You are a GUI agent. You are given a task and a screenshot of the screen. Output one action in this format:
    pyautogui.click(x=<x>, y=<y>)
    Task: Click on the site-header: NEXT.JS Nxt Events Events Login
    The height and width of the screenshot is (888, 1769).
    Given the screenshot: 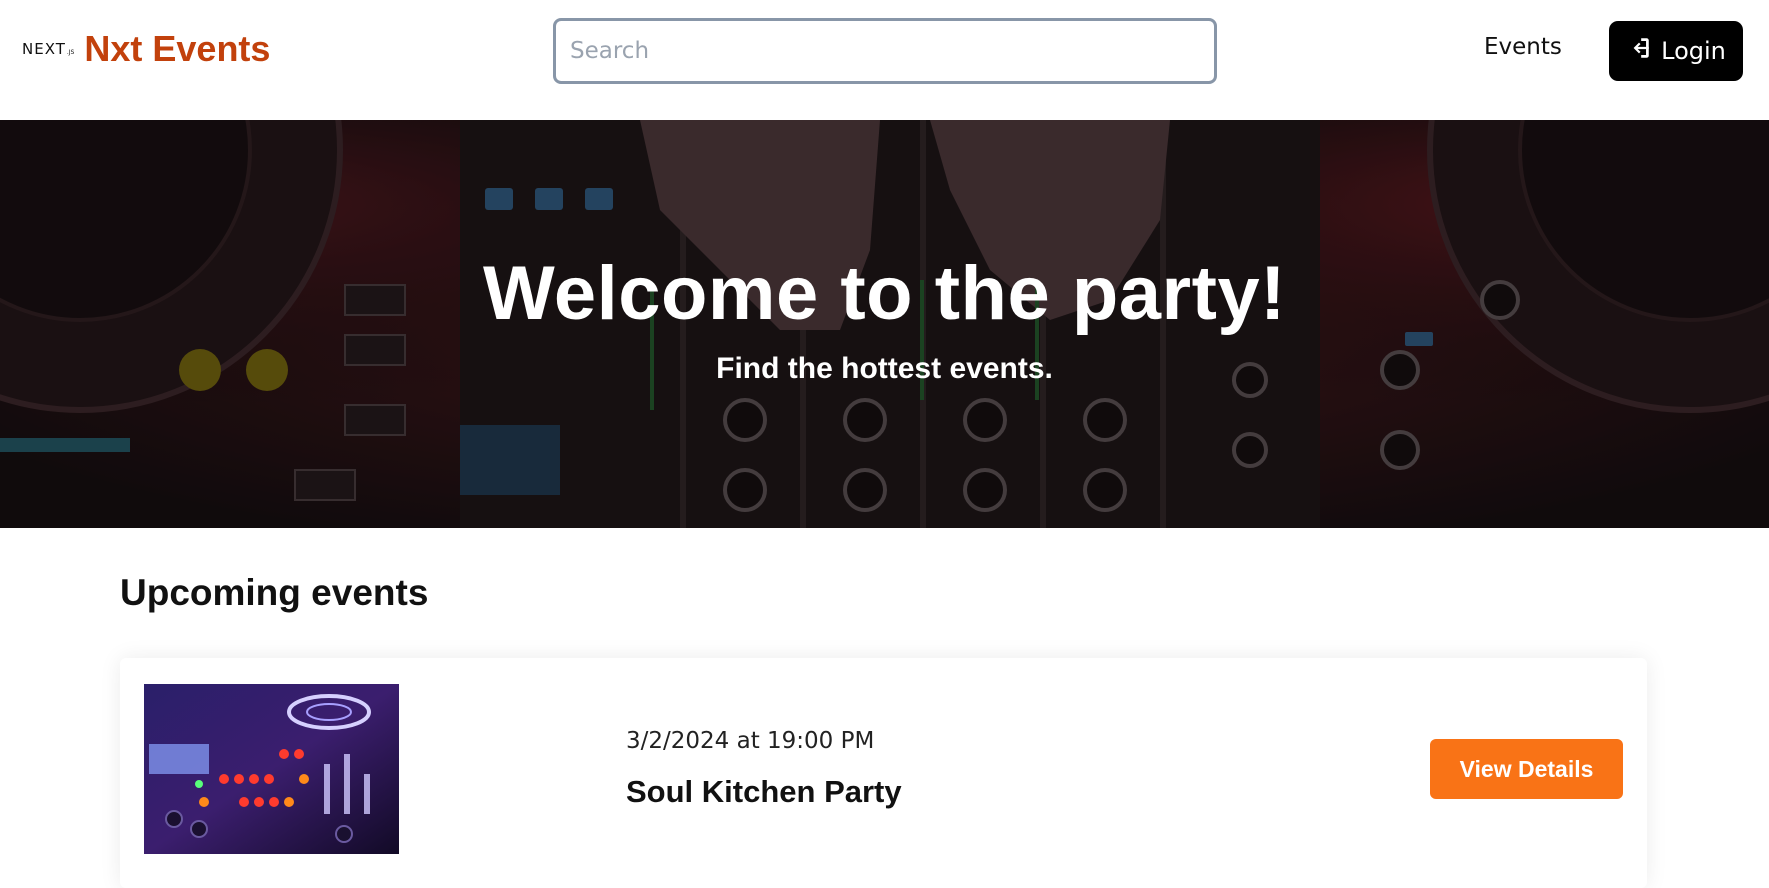 What is the action you would take?
    pyautogui.click(x=884, y=60)
    